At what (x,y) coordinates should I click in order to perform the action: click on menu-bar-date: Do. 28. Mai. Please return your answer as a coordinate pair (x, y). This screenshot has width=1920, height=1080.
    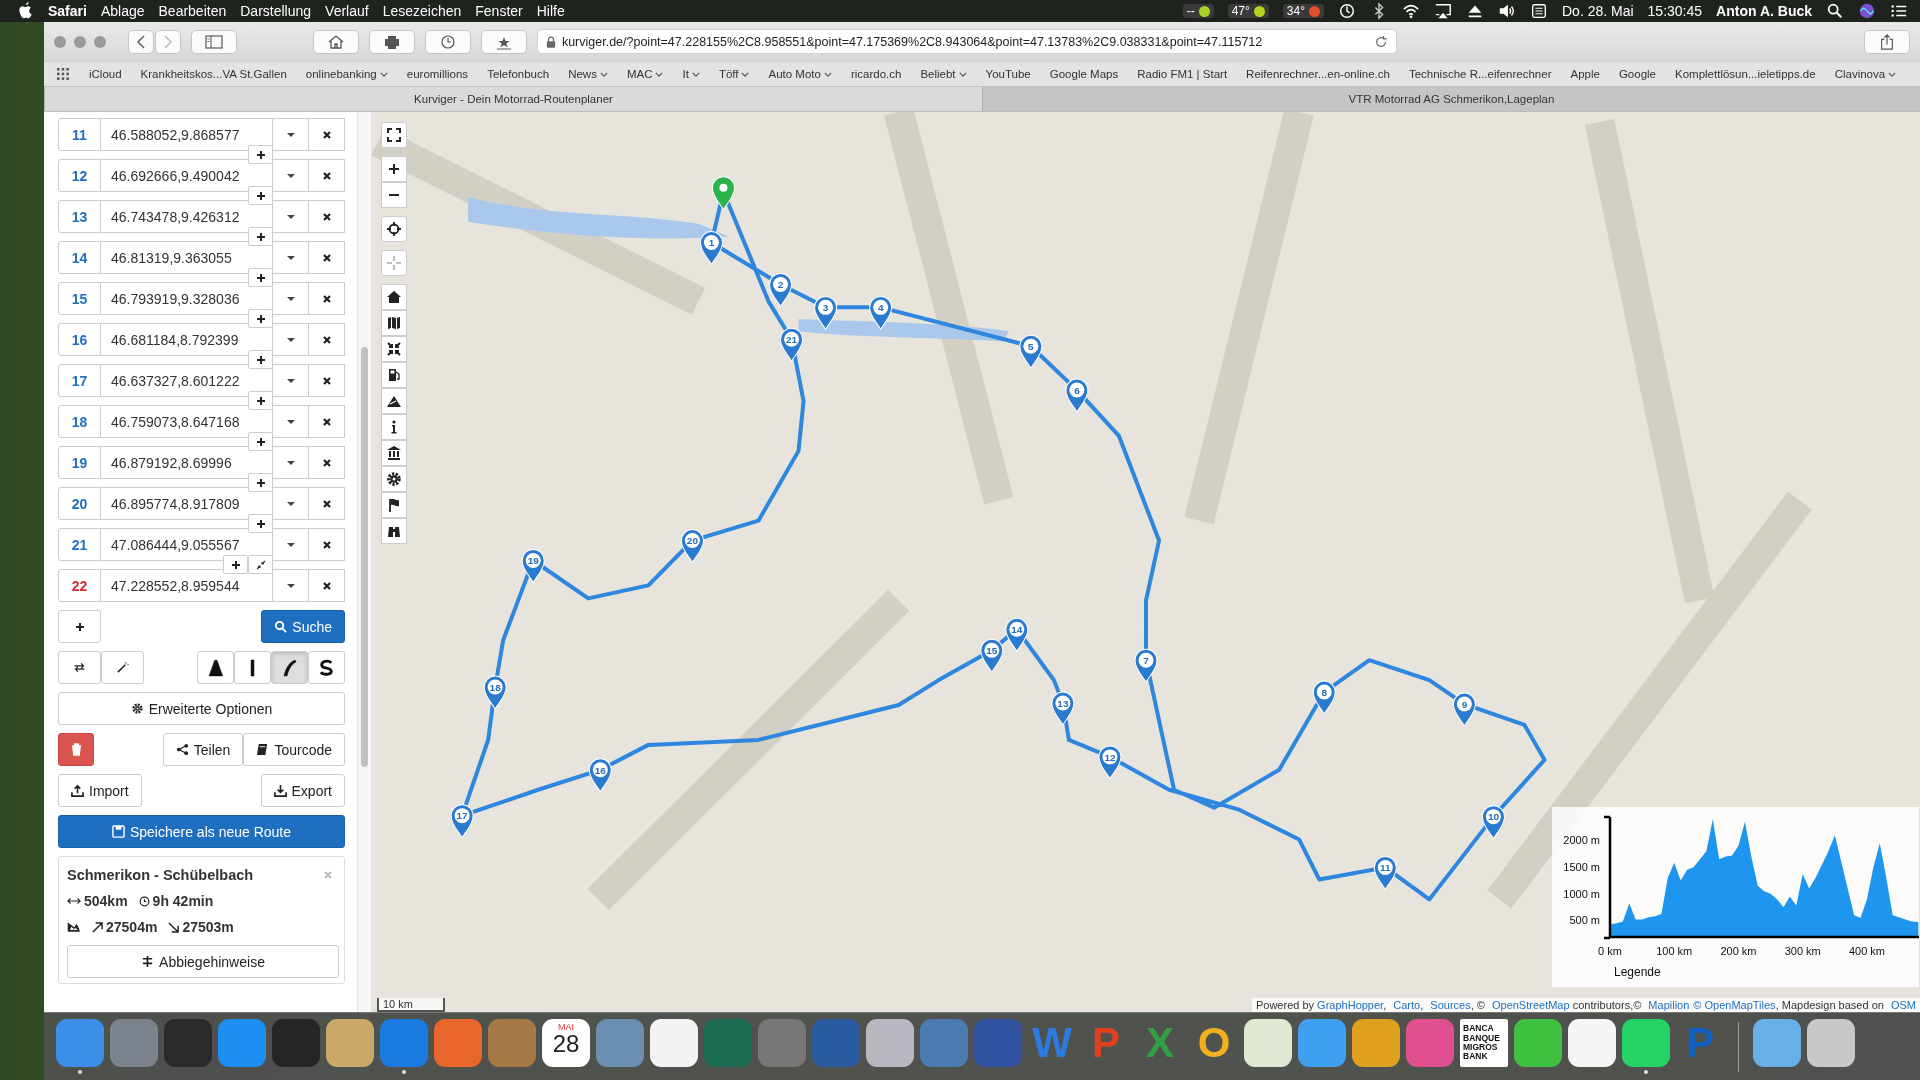
    Looking at the image, I should click on (1598, 11).